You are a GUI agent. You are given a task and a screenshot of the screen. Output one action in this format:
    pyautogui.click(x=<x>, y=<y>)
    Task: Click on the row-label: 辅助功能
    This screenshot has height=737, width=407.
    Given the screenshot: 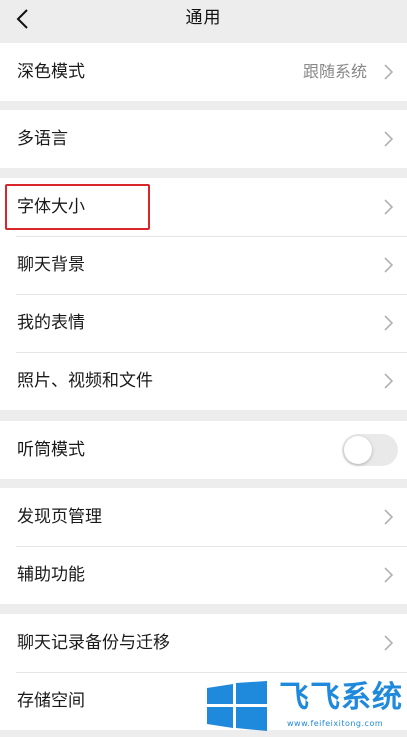 What is the action you would take?
    pyautogui.click(x=51, y=575)
    